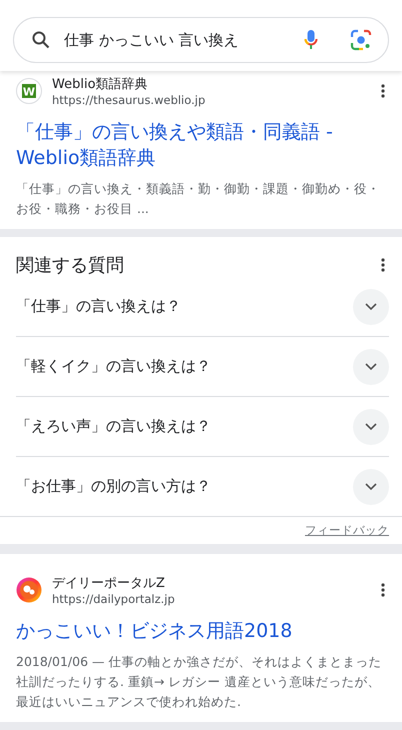 This screenshot has width=402, height=730. What do you see at coordinates (100, 84) in the screenshot?
I see `site-name: Weblio類語辞典` at bounding box center [100, 84].